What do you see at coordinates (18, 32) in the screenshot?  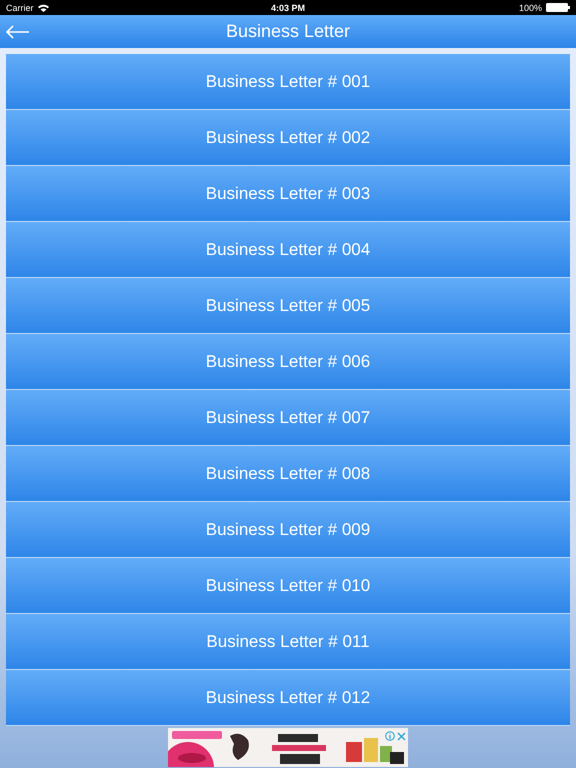 I see `back-arrow-icon` at bounding box center [18, 32].